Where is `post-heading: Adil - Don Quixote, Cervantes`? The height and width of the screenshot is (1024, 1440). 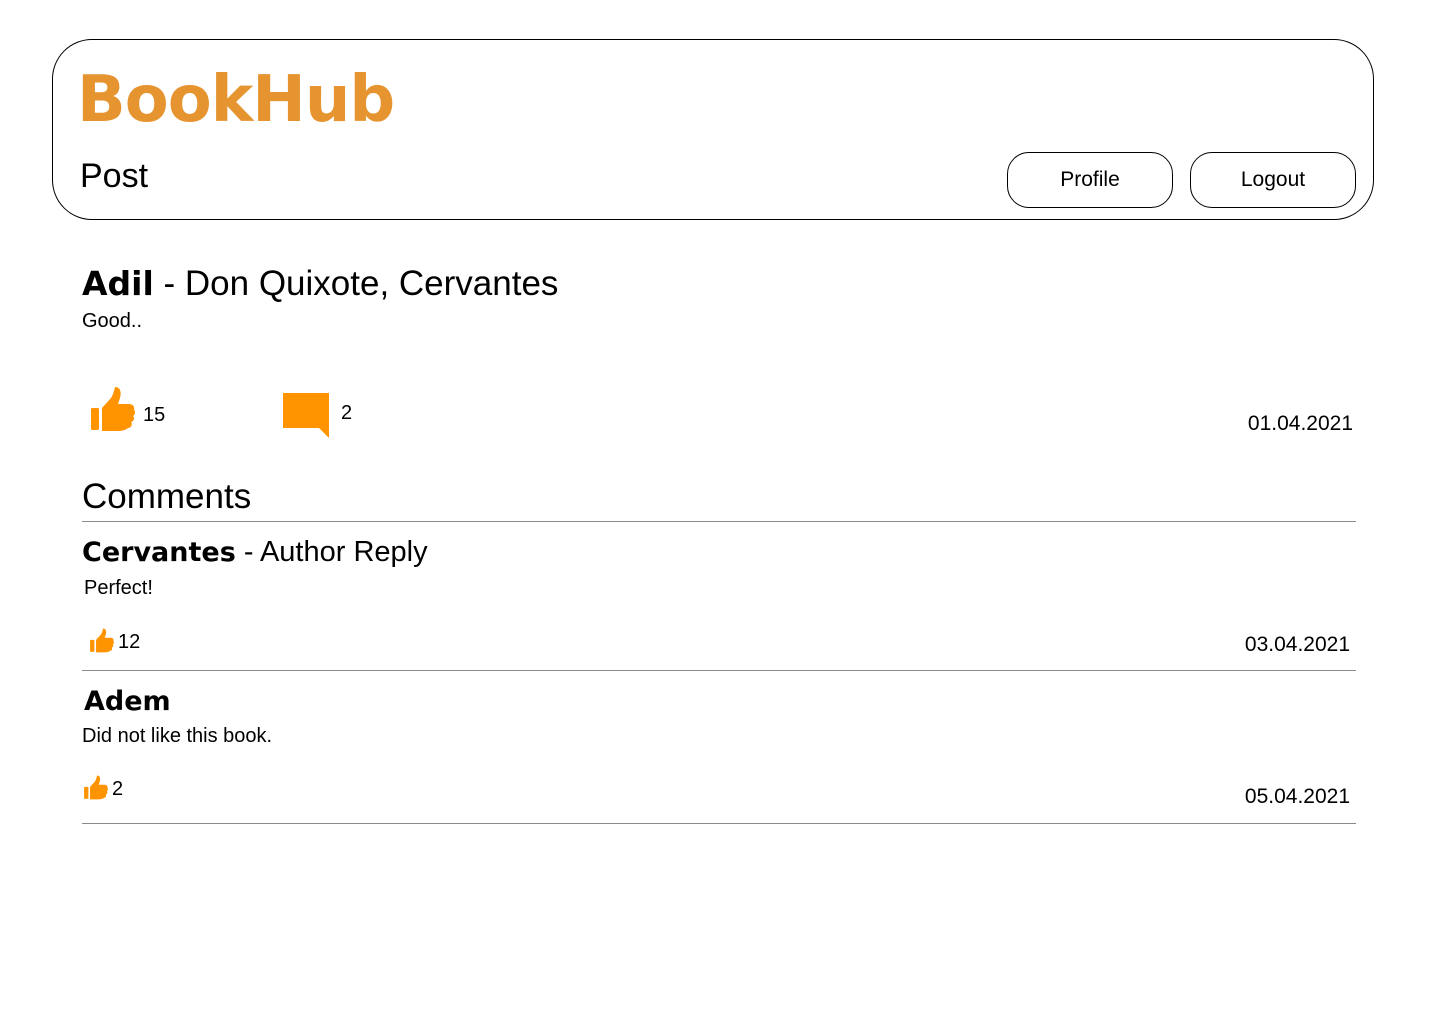 post-heading: Adil - Don Quixote, Cervantes is located at coordinates (320, 284).